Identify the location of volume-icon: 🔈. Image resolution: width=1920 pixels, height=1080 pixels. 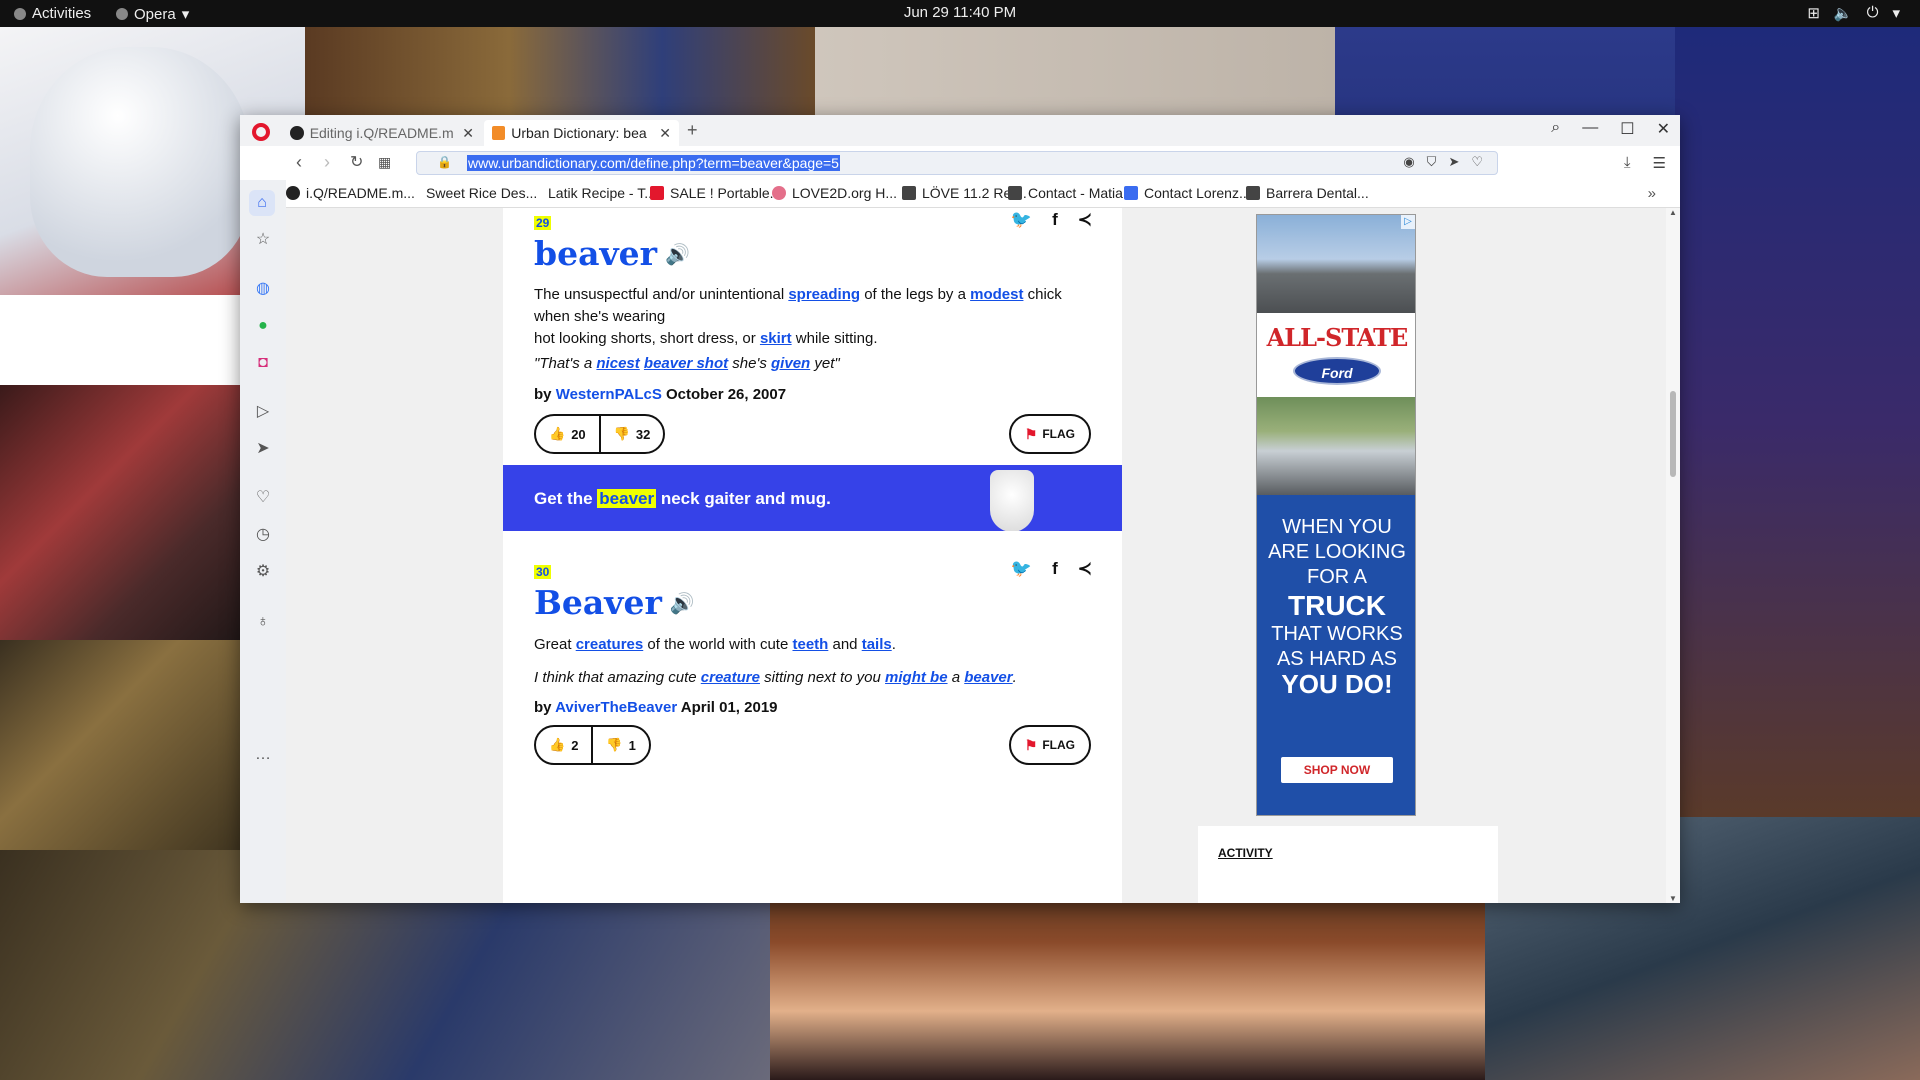
(1843, 13).